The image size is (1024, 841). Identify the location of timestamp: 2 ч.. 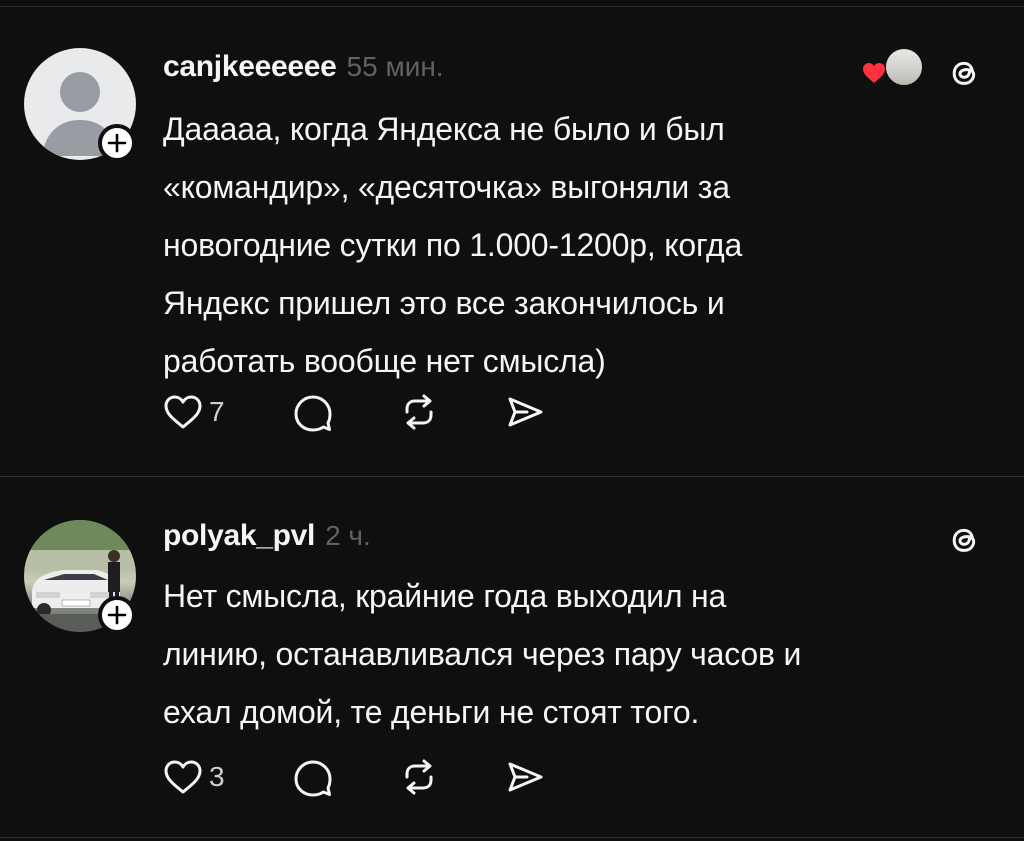
(348, 535).